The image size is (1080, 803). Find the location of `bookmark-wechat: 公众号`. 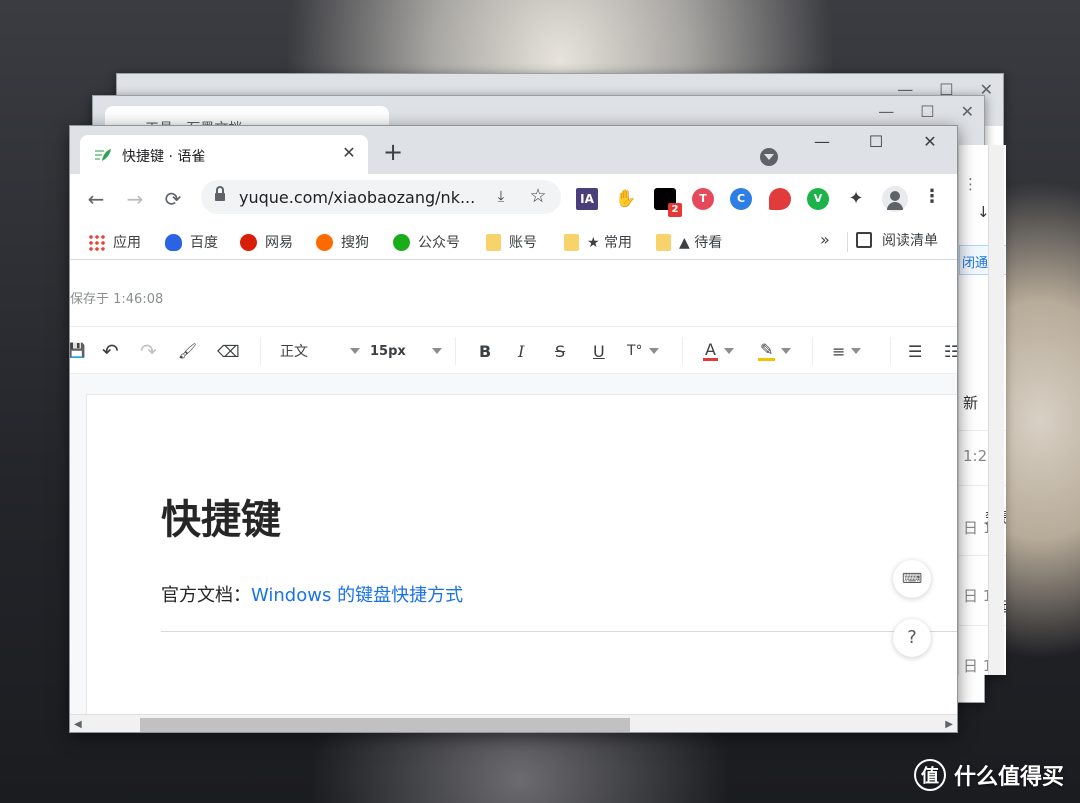

bookmark-wechat: 公众号 is located at coordinates (426, 242).